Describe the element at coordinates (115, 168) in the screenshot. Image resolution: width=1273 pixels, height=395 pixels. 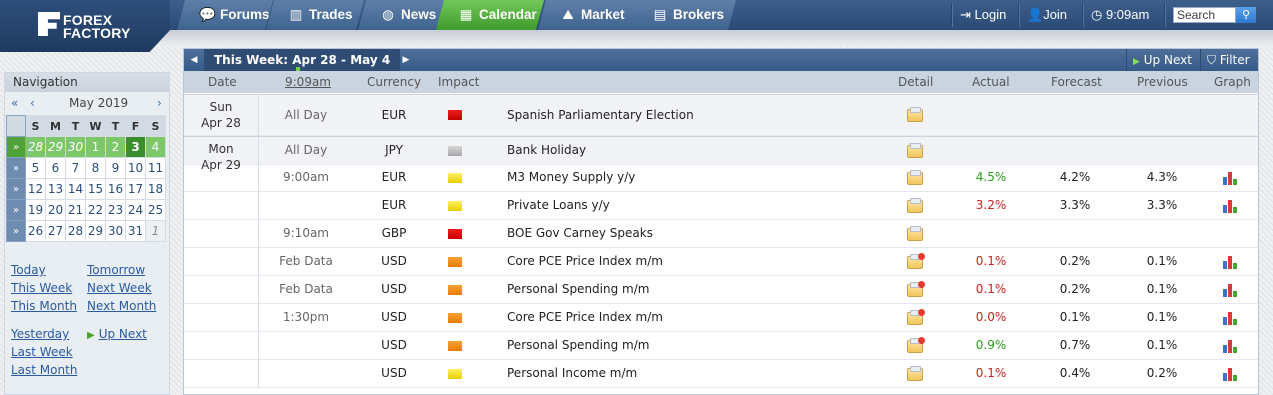
I see `calendar-day: 9` at that location.